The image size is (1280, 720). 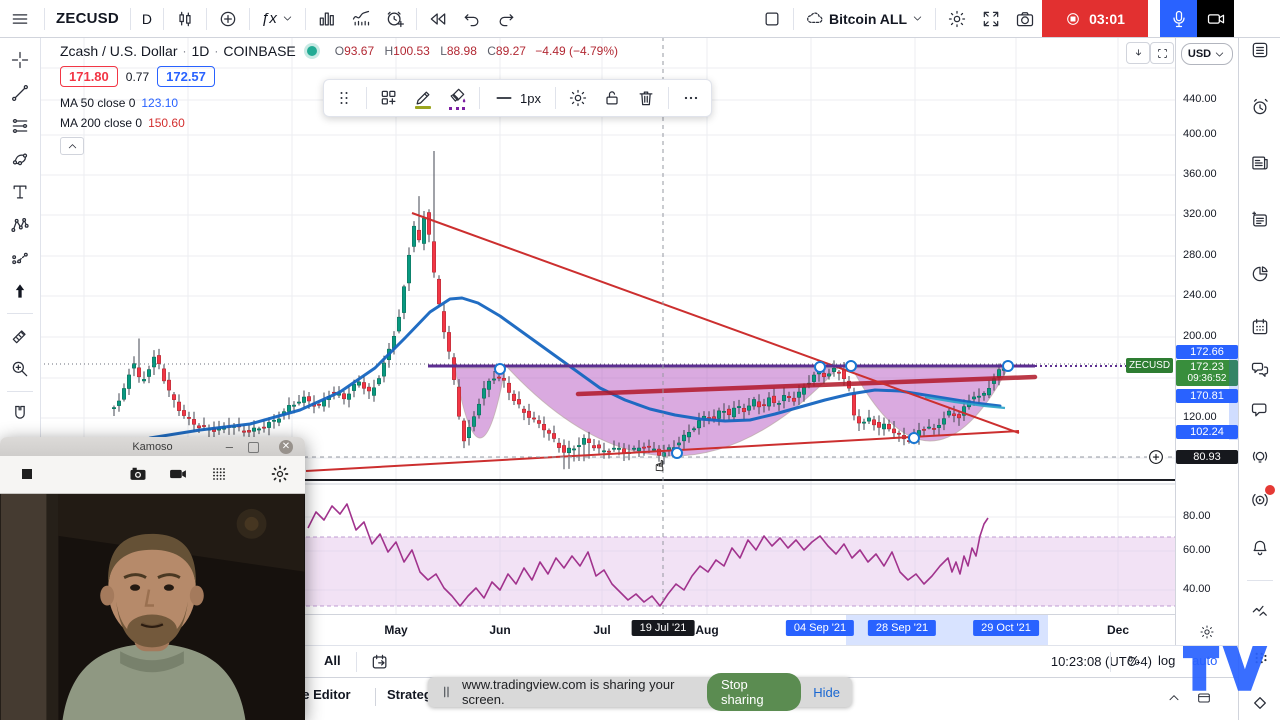 What do you see at coordinates (457, 107) in the screenshot?
I see `fill-color-swatch` at bounding box center [457, 107].